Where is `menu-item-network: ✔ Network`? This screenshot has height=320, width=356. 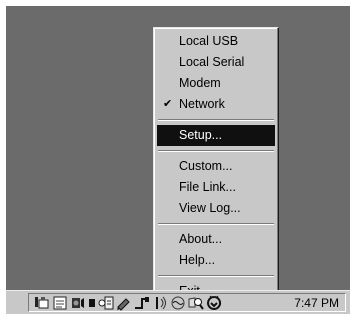
menu-item-network: ✔ Network is located at coordinates (216, 104).